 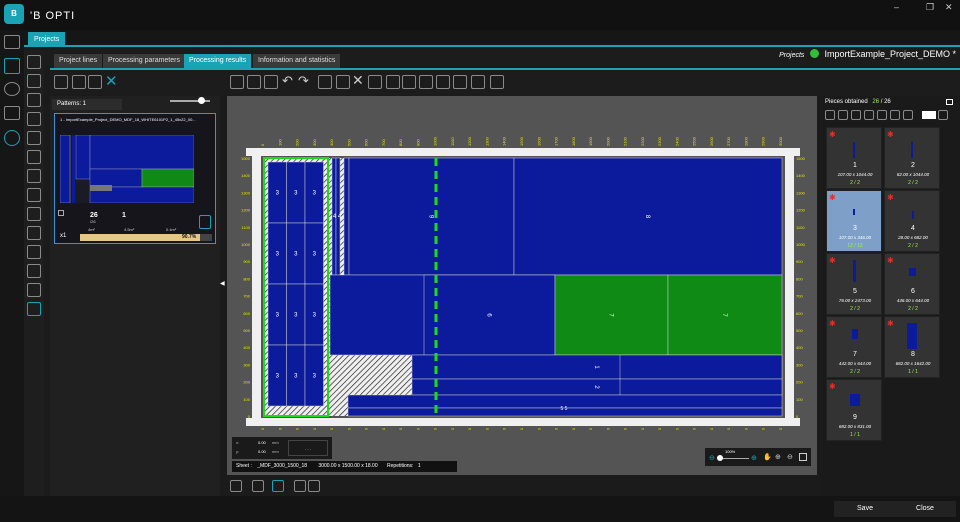 I want to click on delete-icon, so click(x=34, y=157).